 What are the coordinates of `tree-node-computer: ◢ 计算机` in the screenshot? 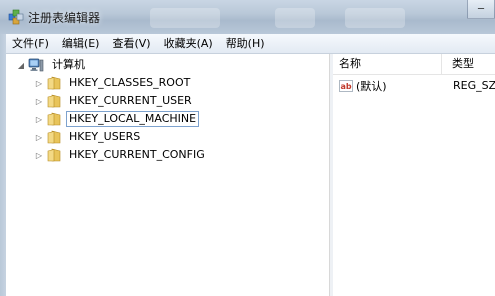 It's located at (52, 65).